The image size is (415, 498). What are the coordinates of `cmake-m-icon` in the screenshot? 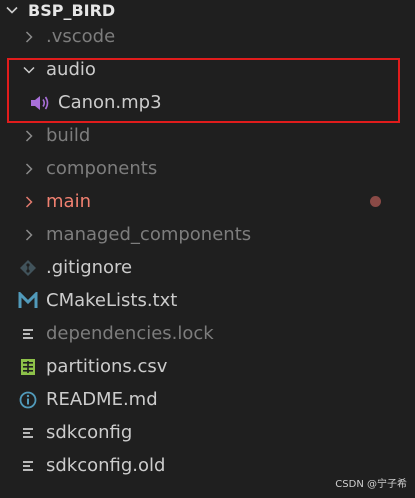 It's located at (28, 301).